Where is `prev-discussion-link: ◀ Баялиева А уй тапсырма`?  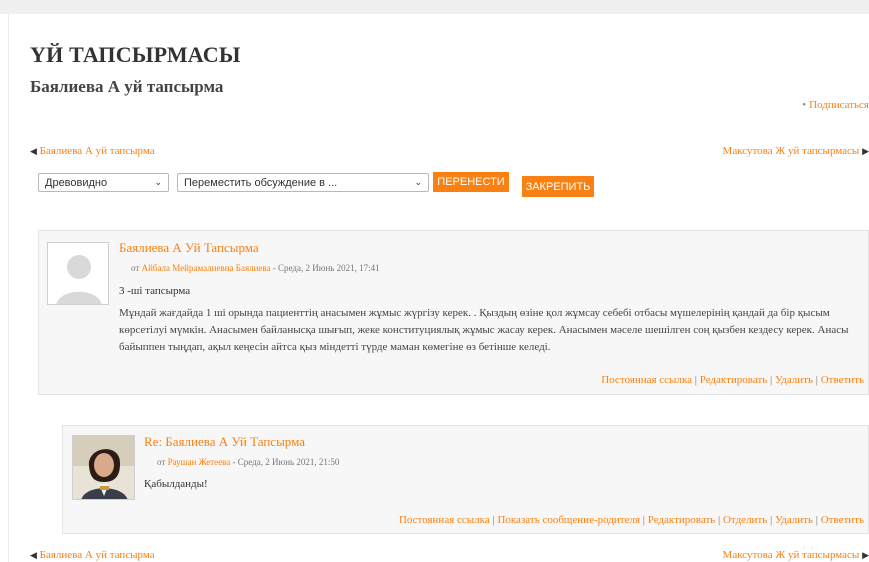 prev-discussion-link: ◀ Баялиева А уй тапсырма is located at coordinates (92, 151).